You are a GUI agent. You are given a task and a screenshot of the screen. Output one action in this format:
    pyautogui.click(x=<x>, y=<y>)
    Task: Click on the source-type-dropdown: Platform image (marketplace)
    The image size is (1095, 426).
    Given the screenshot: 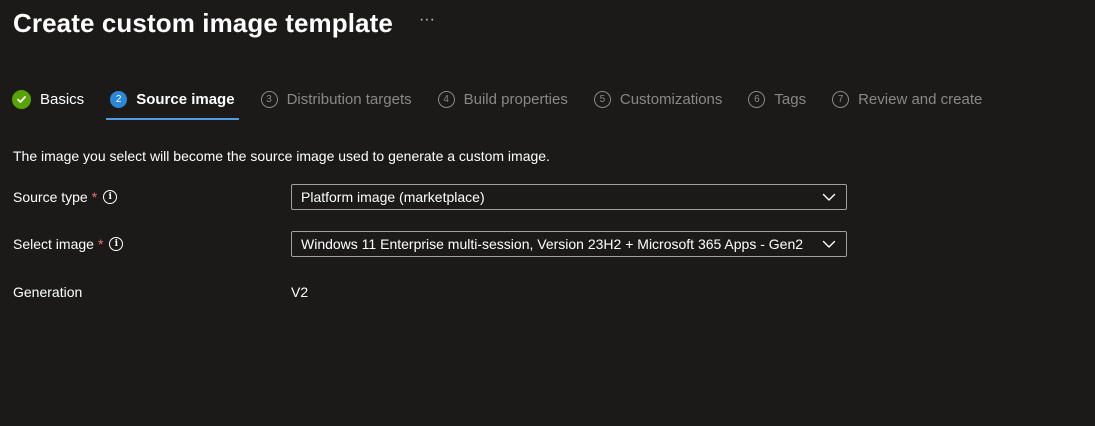 What is the action you would take?
    pyautogui.click(x=569, y=197)
    